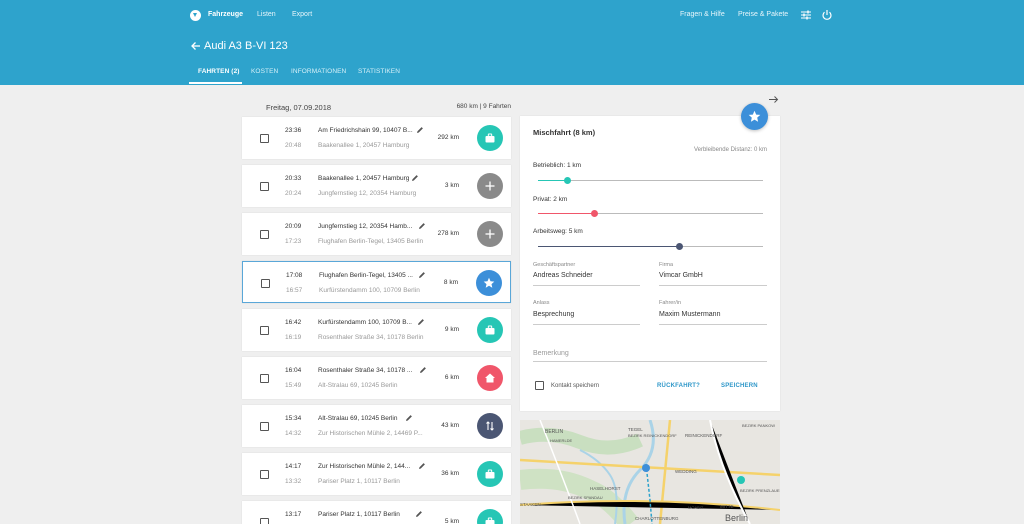  Describe the element at coordinates (367, 193) in the screenshot. I see `trip-origin: Jungfernstieg 12, 20354 Hamburg` at that location.